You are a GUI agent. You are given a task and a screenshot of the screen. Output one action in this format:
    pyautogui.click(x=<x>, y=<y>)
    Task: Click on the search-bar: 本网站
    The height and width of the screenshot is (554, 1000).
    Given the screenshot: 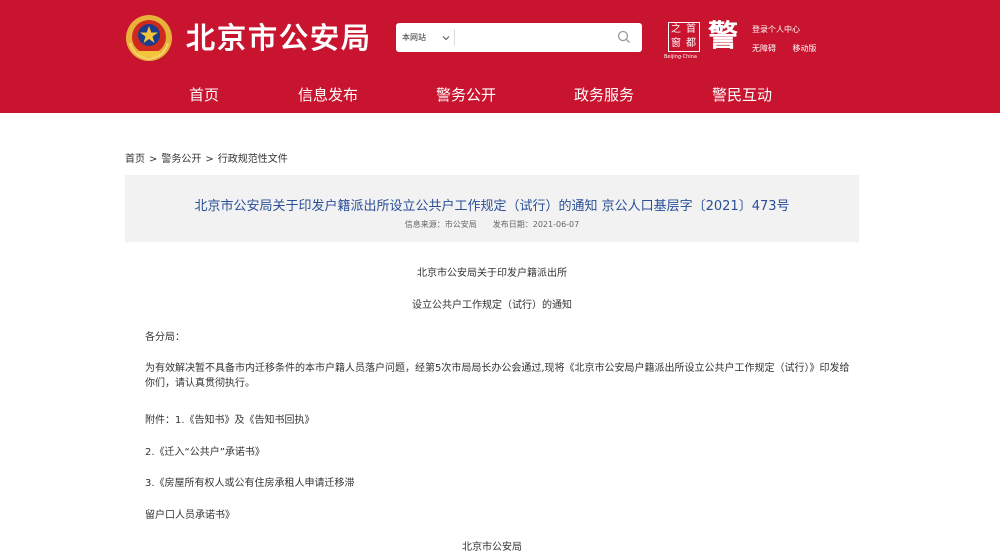 What is the action you would take?
    pyautogui.click(x=519, y=37)
    